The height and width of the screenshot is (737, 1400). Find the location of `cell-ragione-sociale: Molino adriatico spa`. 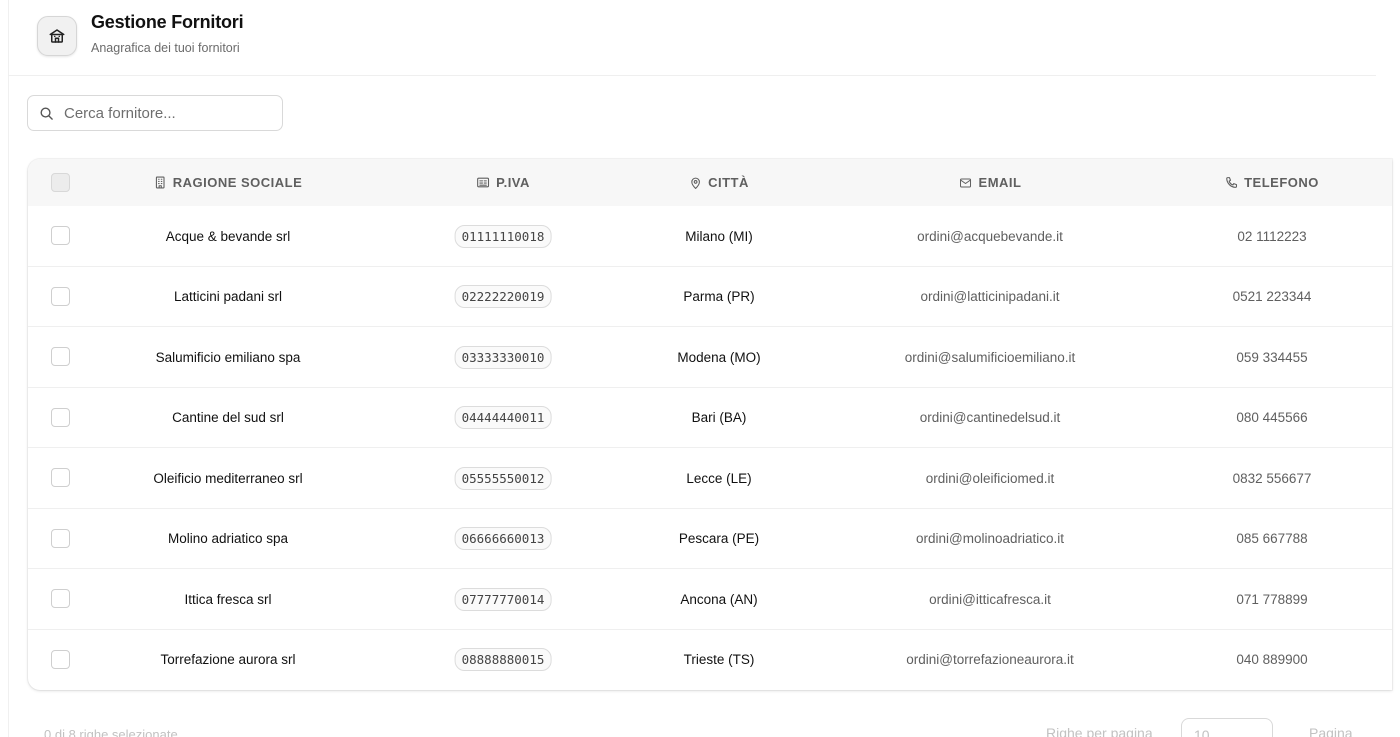

cell-ragione-sociale: Molino adriatico spa is located at coordinates (228, 538).